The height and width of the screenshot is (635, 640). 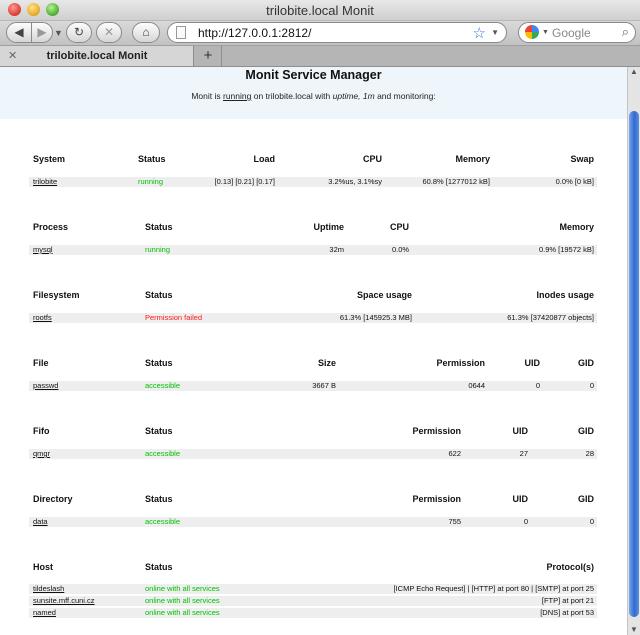 What do you see at coordinates (44, 613) in the screenshot?
I see `service-link: named` at bounding box center [44, 613].